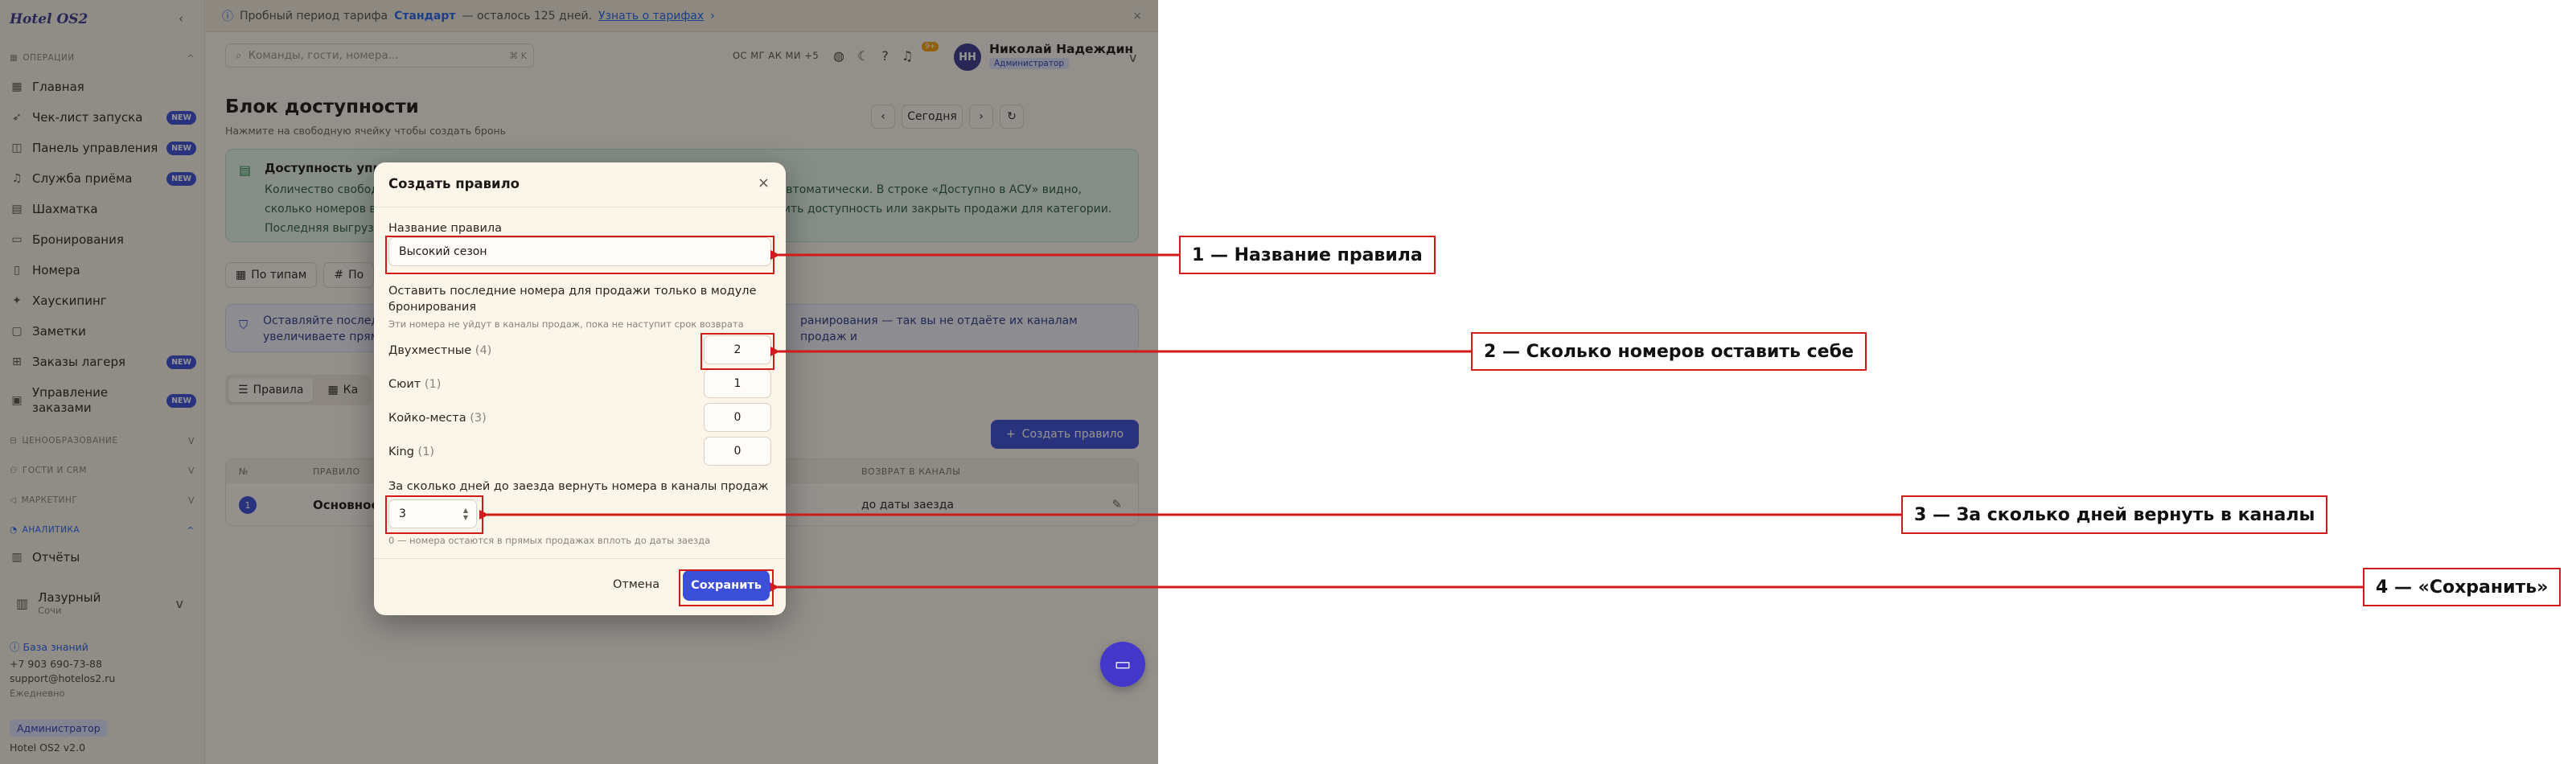  What do you see at coordinates (454, 183) in the screenshot?
I see `dialog-title: Создать правило` at bounding box center [454, 183].